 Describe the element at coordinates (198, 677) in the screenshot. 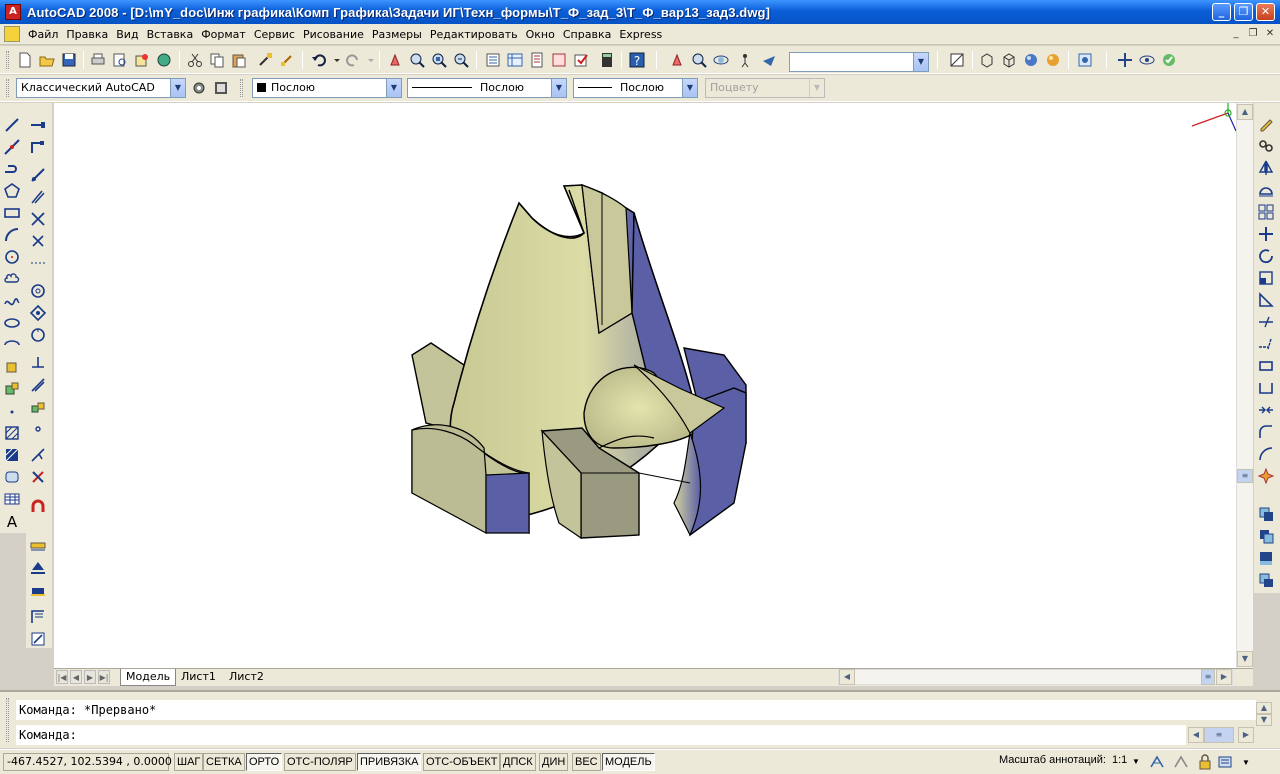

I see `tab-sheet1: Лист1` at that location.